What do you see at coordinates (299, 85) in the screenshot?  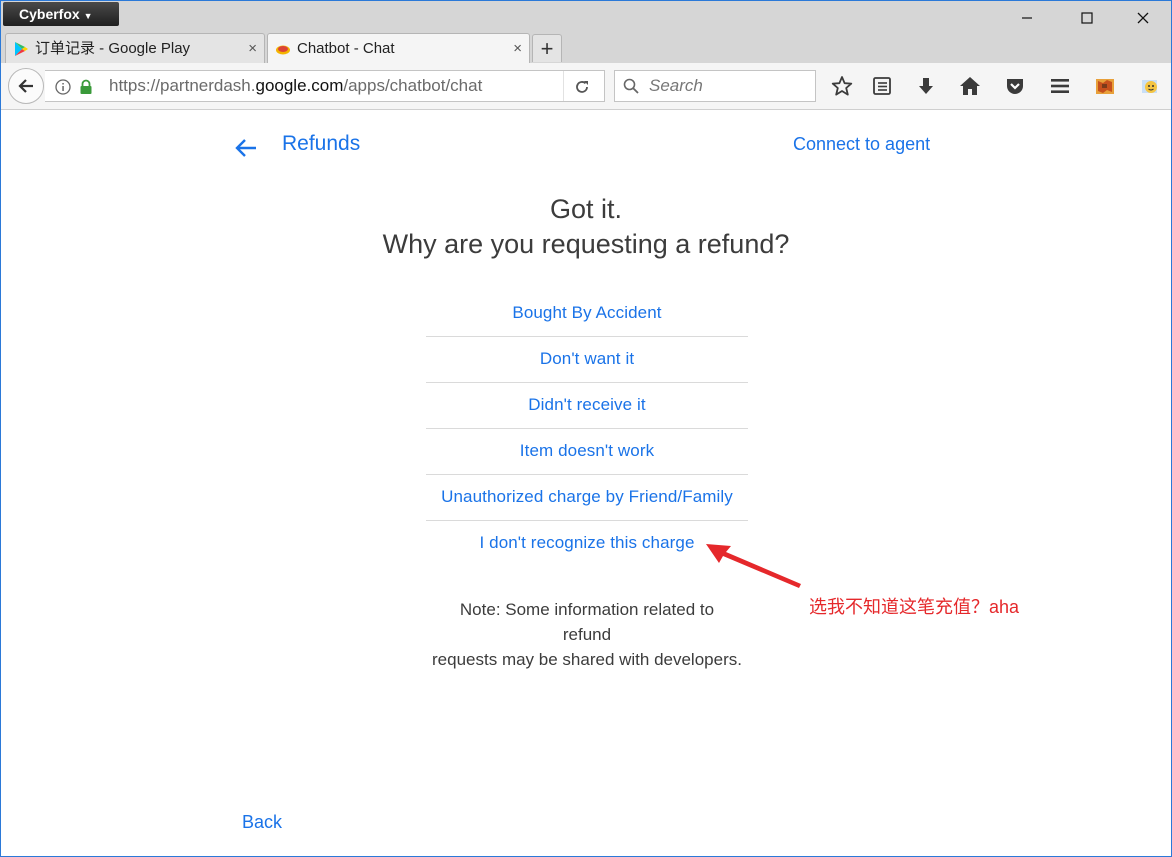 I see `url-domain: google.com` at bounding box center [299, 85].